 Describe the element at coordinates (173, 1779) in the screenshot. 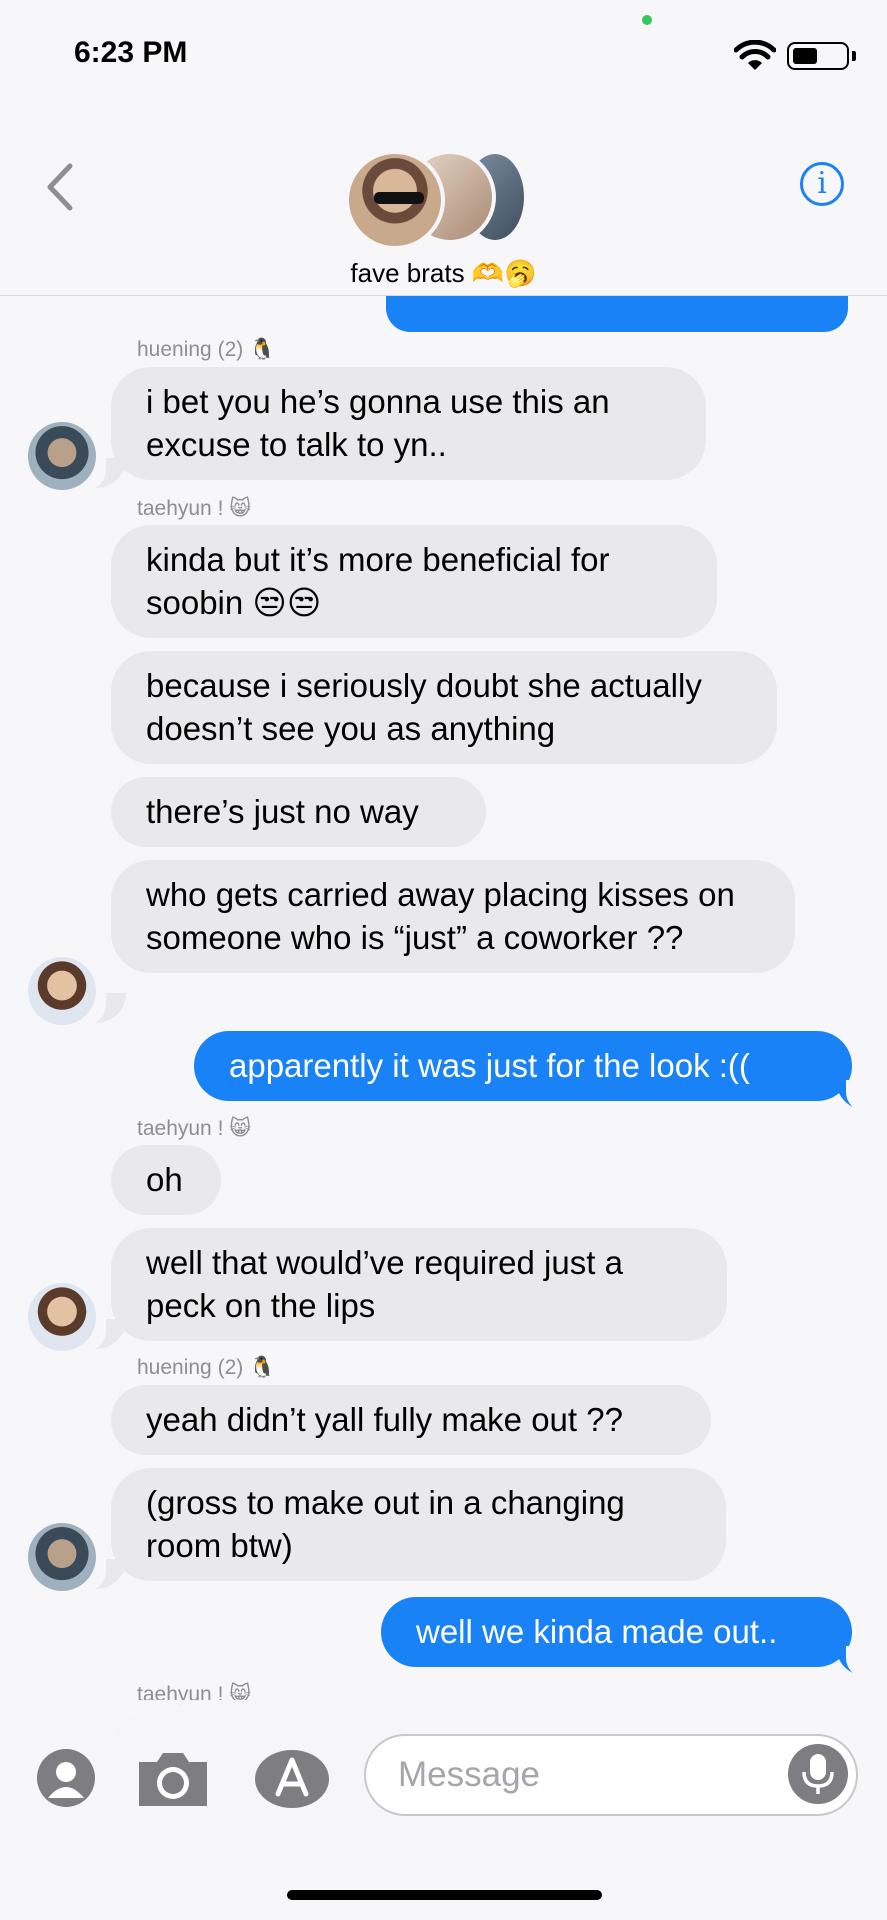

I see `camera-icon` at that location.